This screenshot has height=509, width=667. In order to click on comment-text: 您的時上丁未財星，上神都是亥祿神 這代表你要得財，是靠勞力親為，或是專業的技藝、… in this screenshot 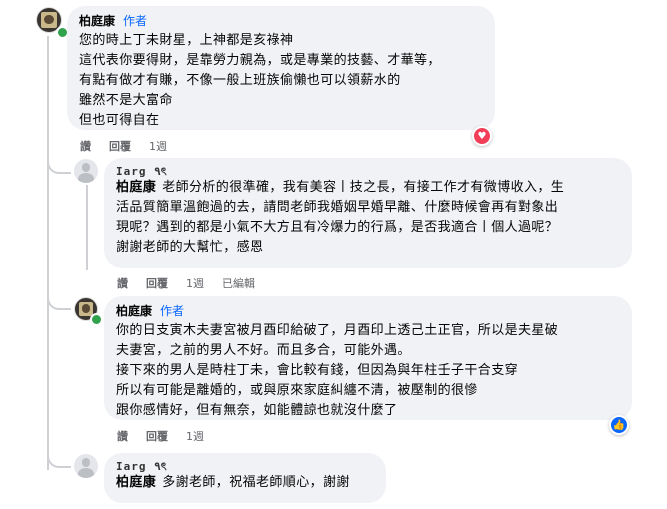, I will do `click(281, 81)`.